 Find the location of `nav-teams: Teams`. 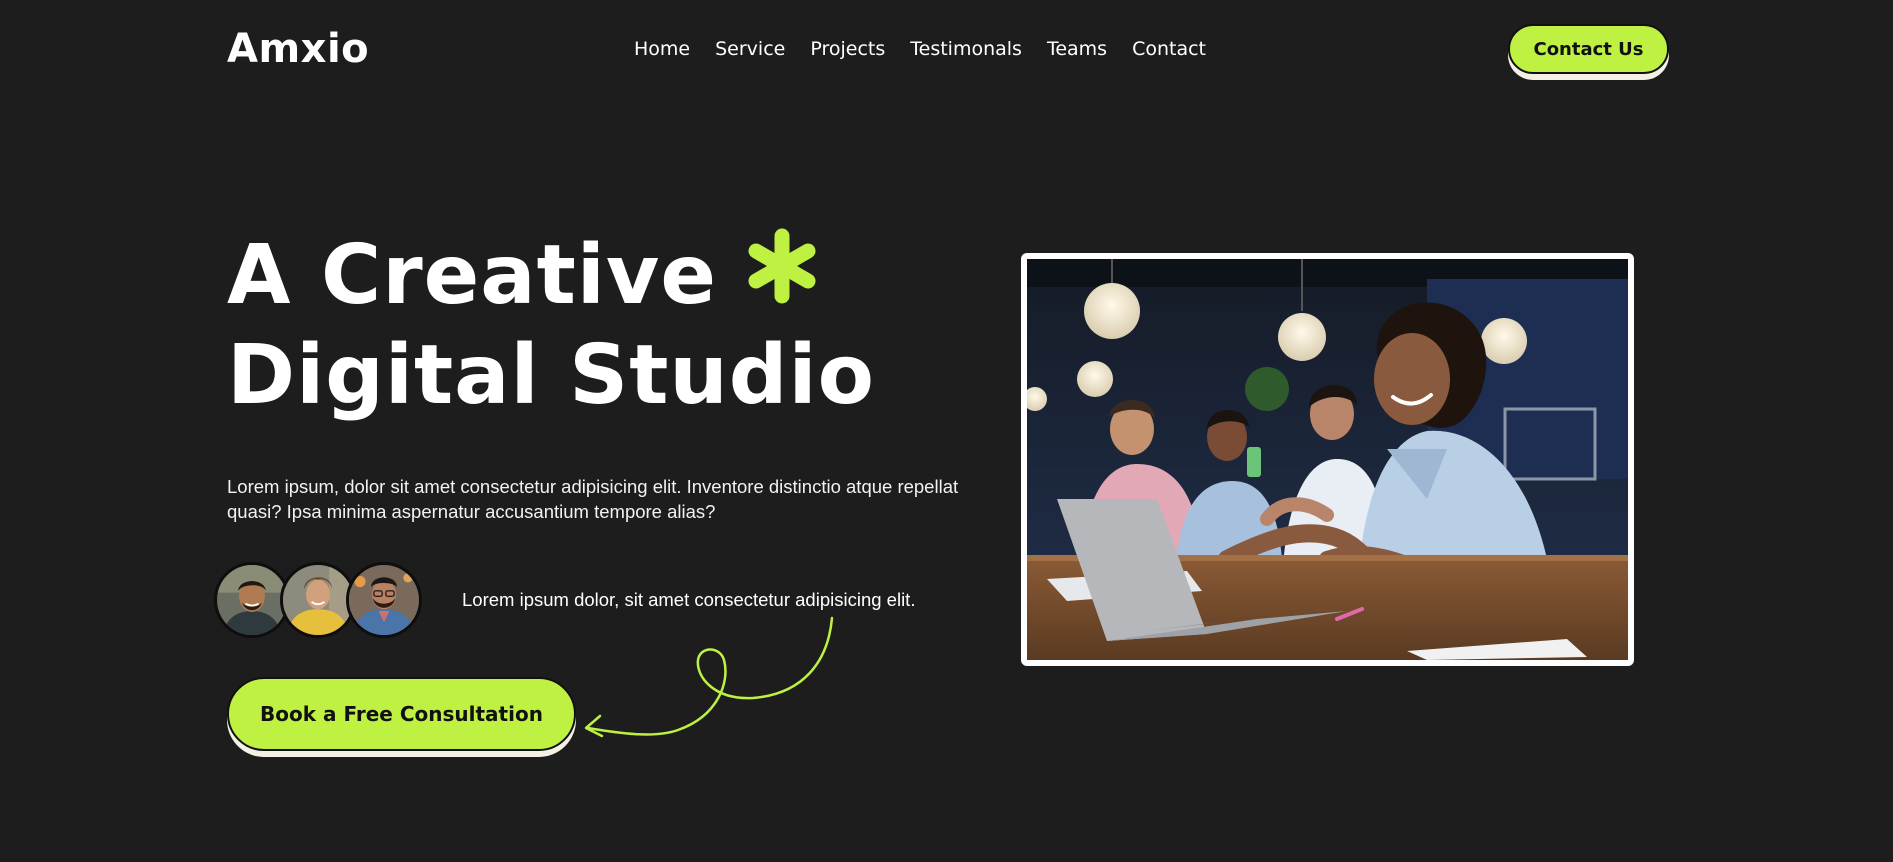

nav-teams: Teams is located at coordinates (1077, 49).